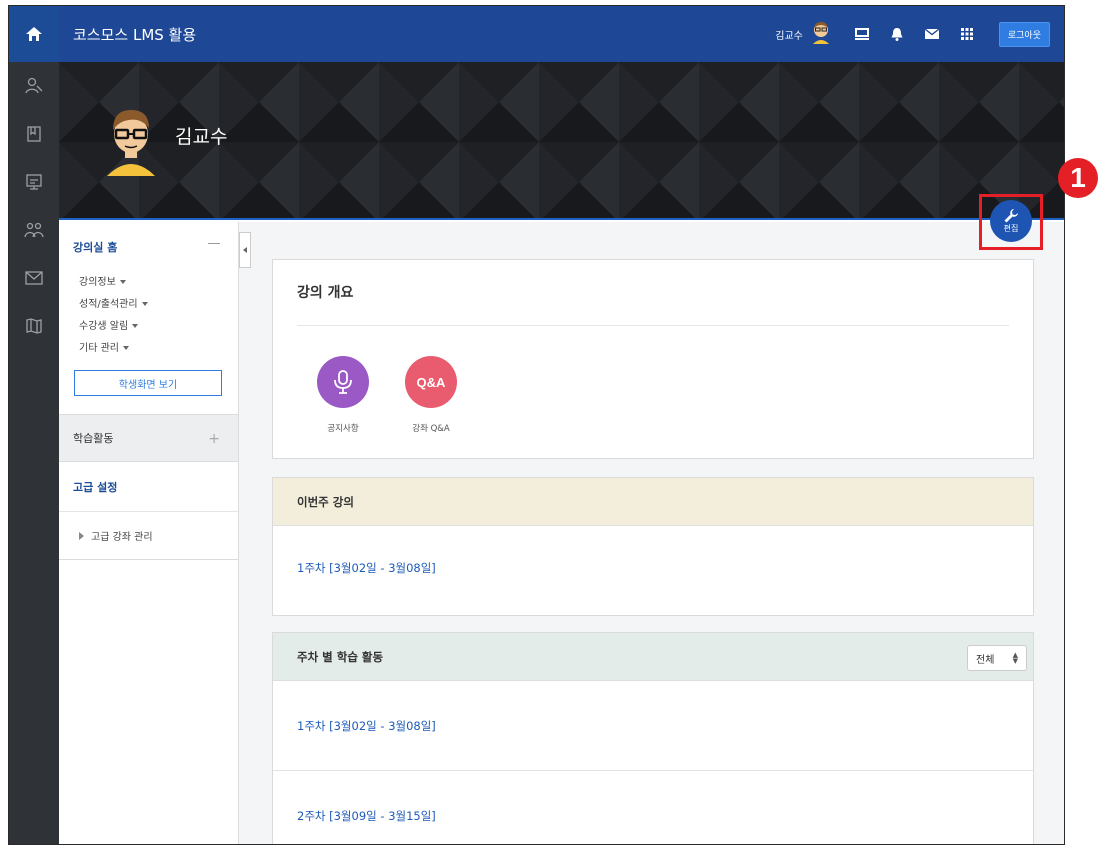 This screenshot has height=845, width=1105. I want to click on week-filter-value: 전체, so click(985, 660).